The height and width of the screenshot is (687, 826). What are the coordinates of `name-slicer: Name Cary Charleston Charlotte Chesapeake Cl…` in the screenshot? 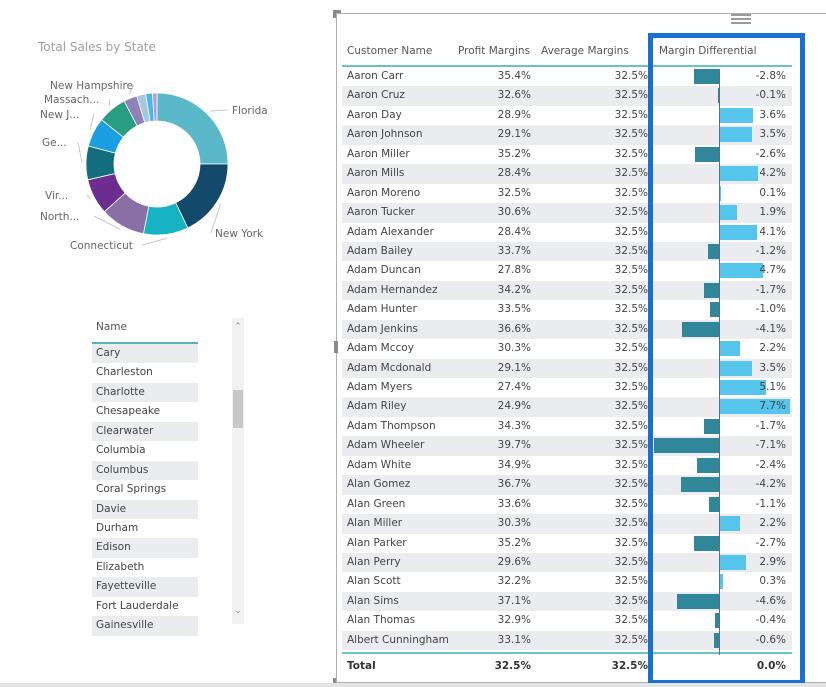 It's located at (168, 477).